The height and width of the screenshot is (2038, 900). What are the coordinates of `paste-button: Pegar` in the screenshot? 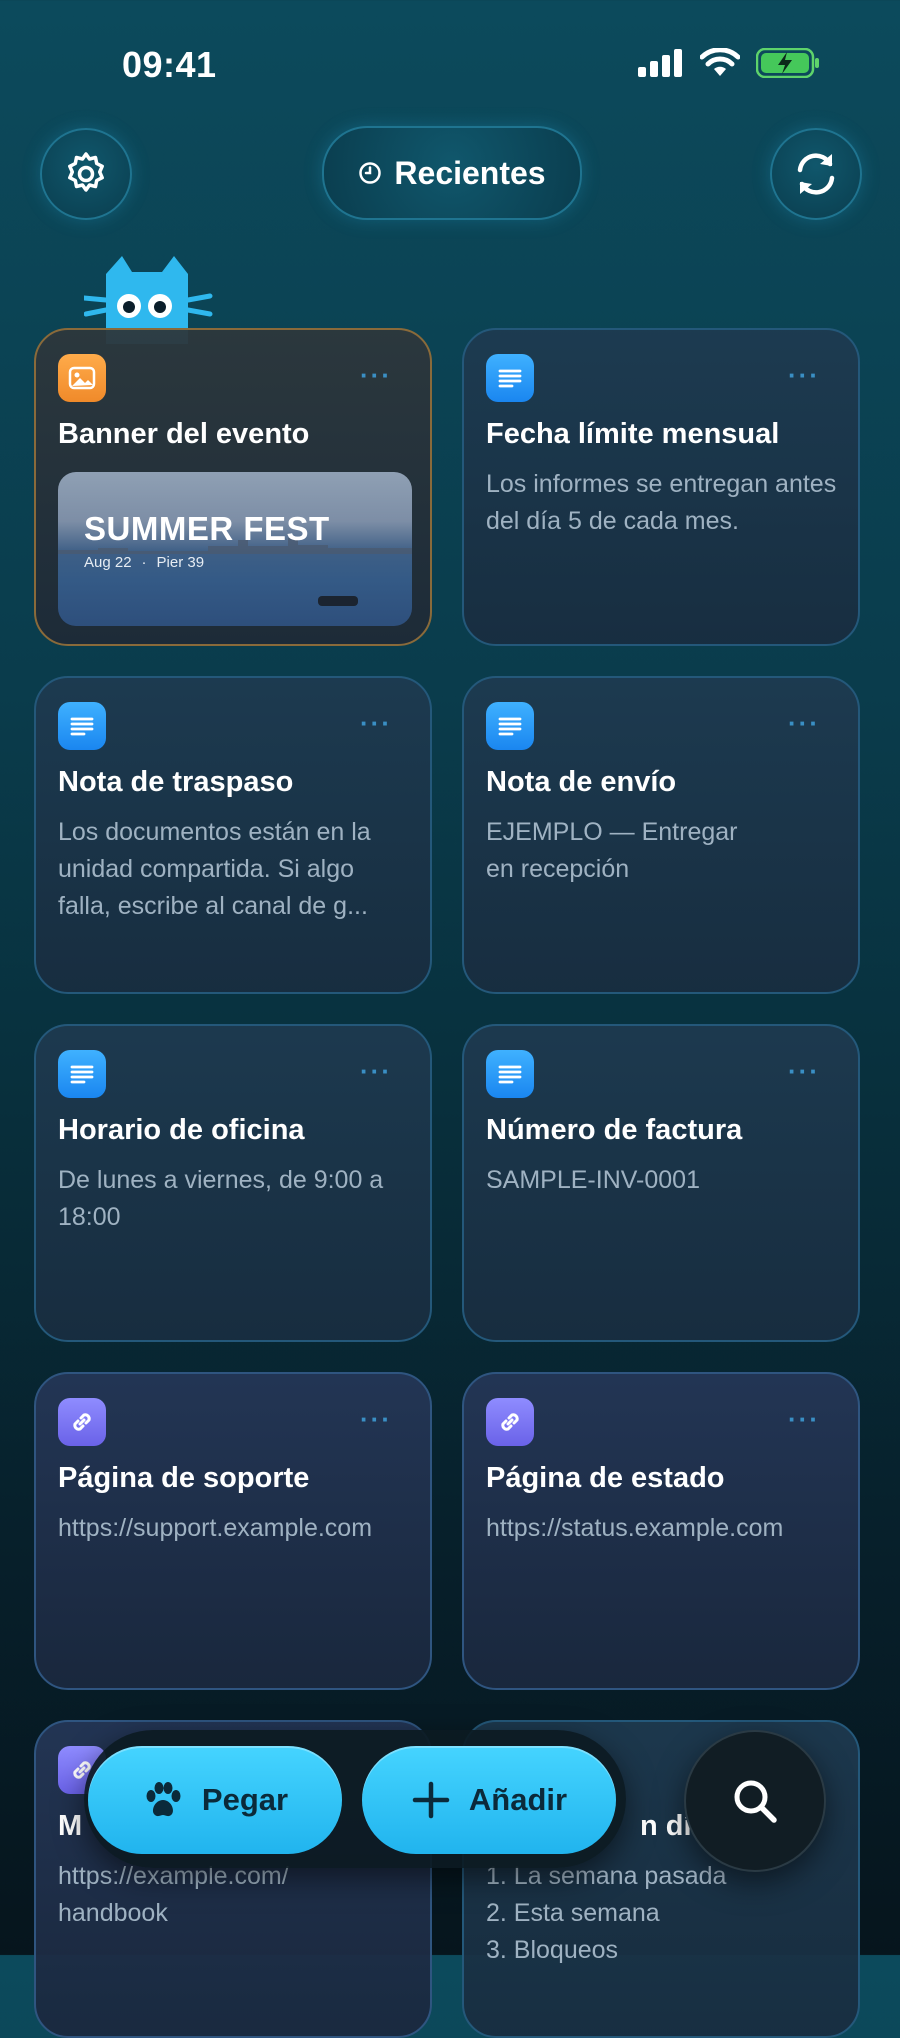 It's located at (215, 1800).